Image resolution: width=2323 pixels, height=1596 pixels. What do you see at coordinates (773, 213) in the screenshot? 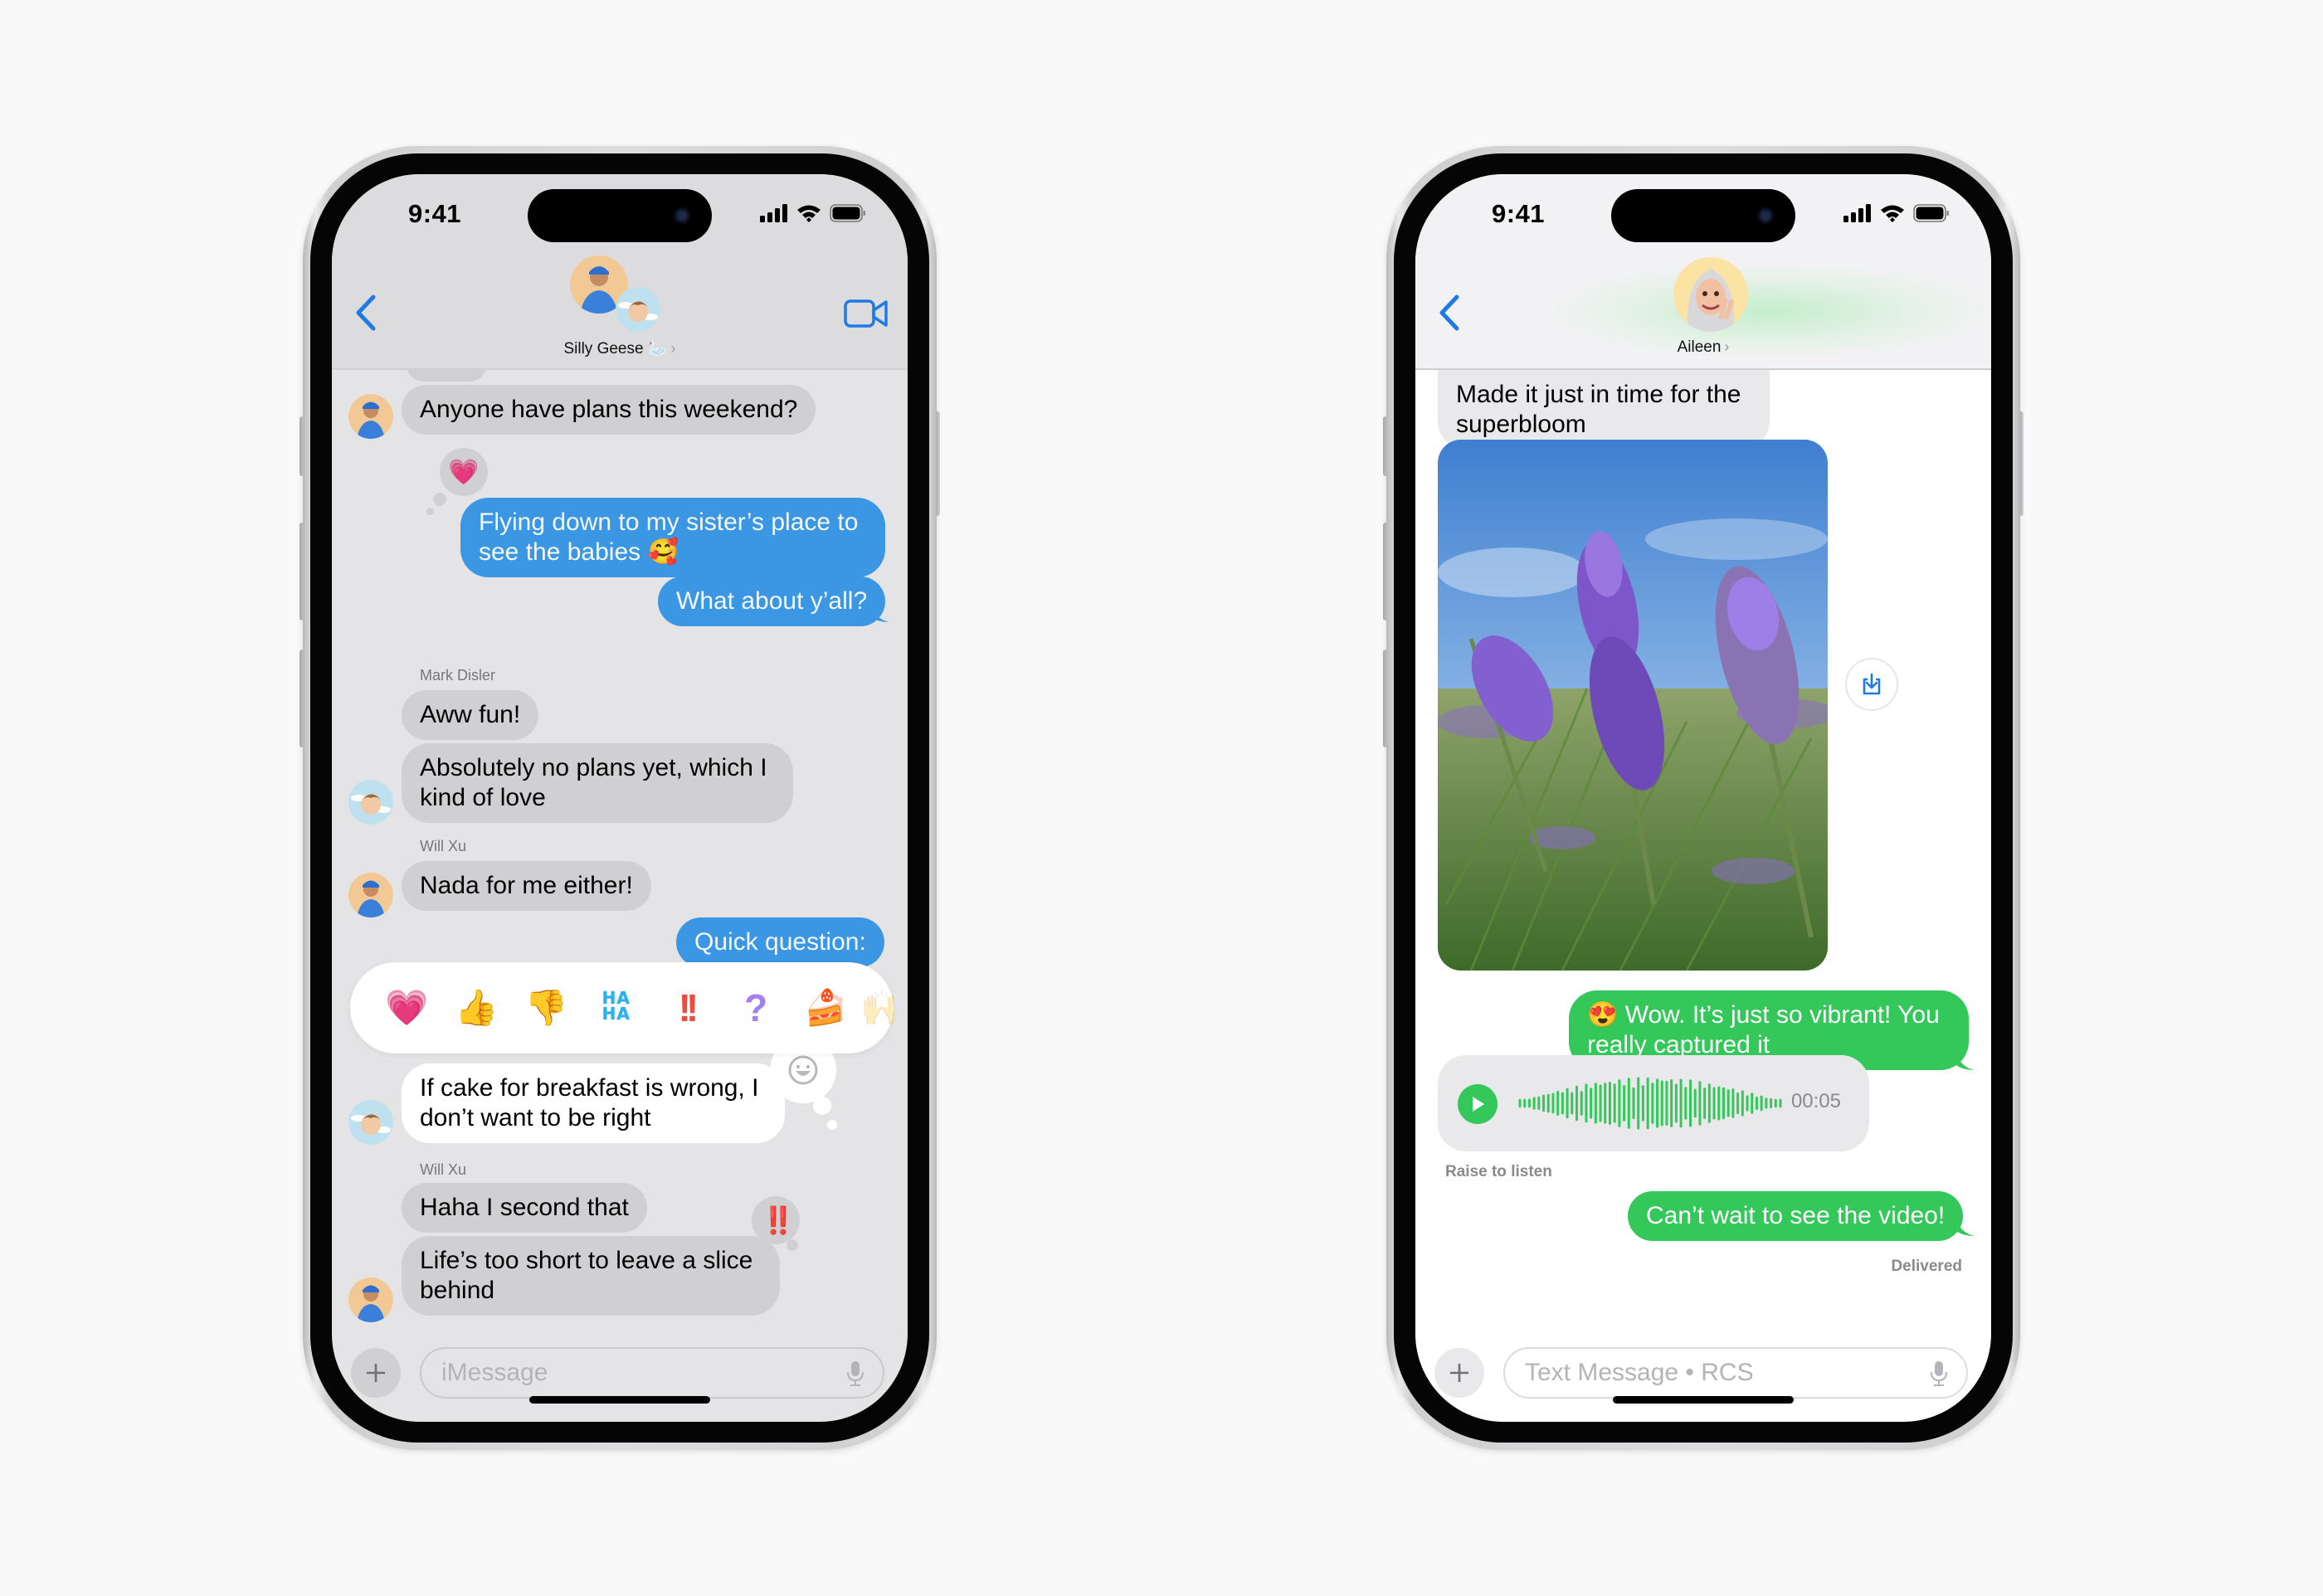
I see `cellular-signal-icon` at bounding box center [773, 213].